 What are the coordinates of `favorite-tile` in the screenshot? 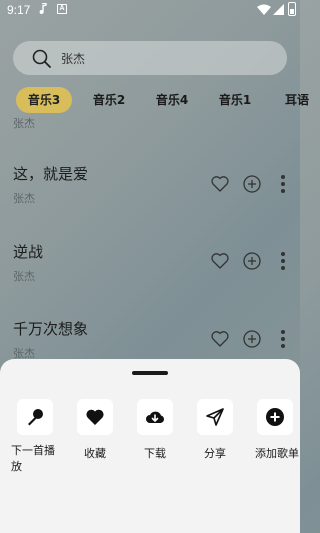 It's located at (95, 417).